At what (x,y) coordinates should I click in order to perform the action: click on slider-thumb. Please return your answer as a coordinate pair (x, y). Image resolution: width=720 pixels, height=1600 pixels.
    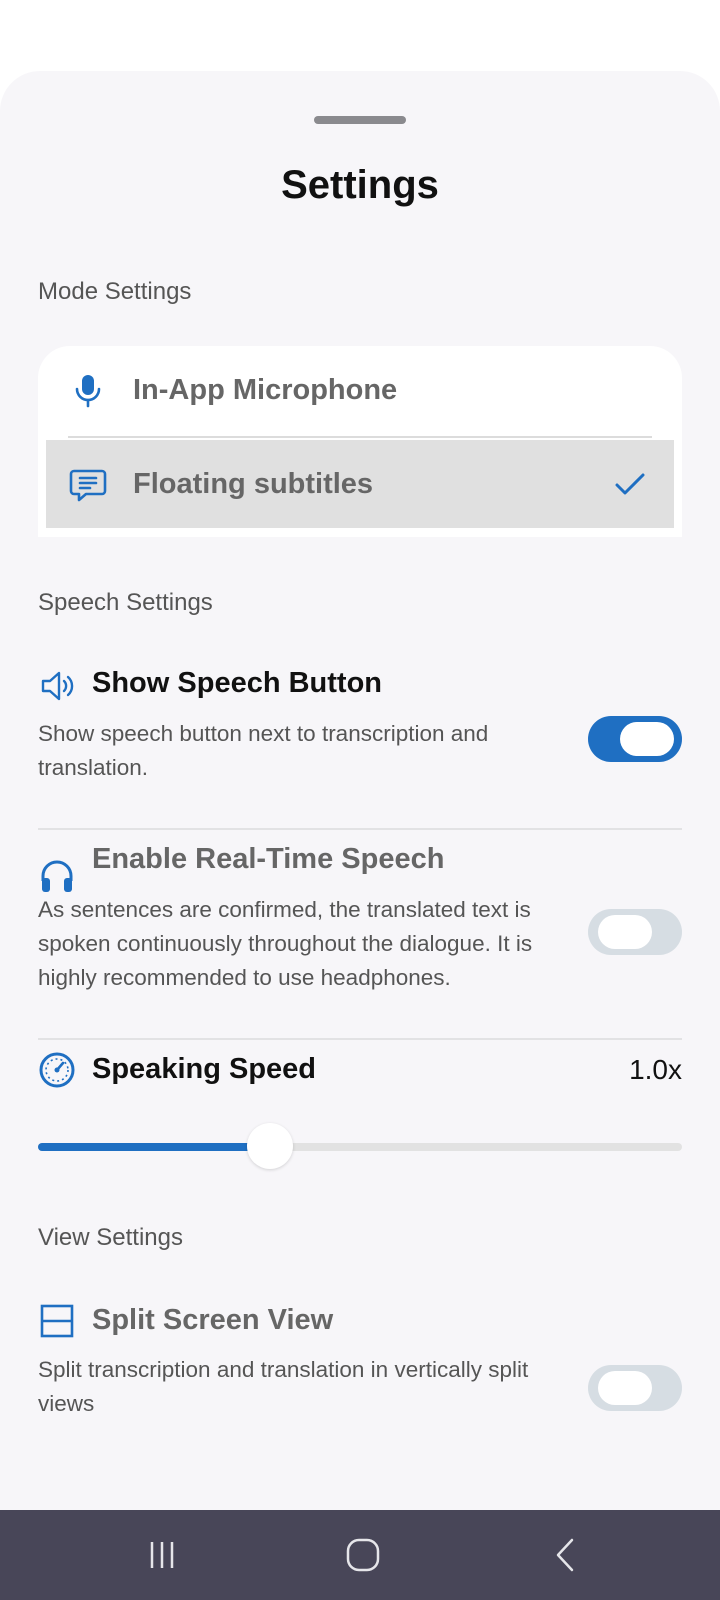
    Looking at the image, I should click on (269, 1146).